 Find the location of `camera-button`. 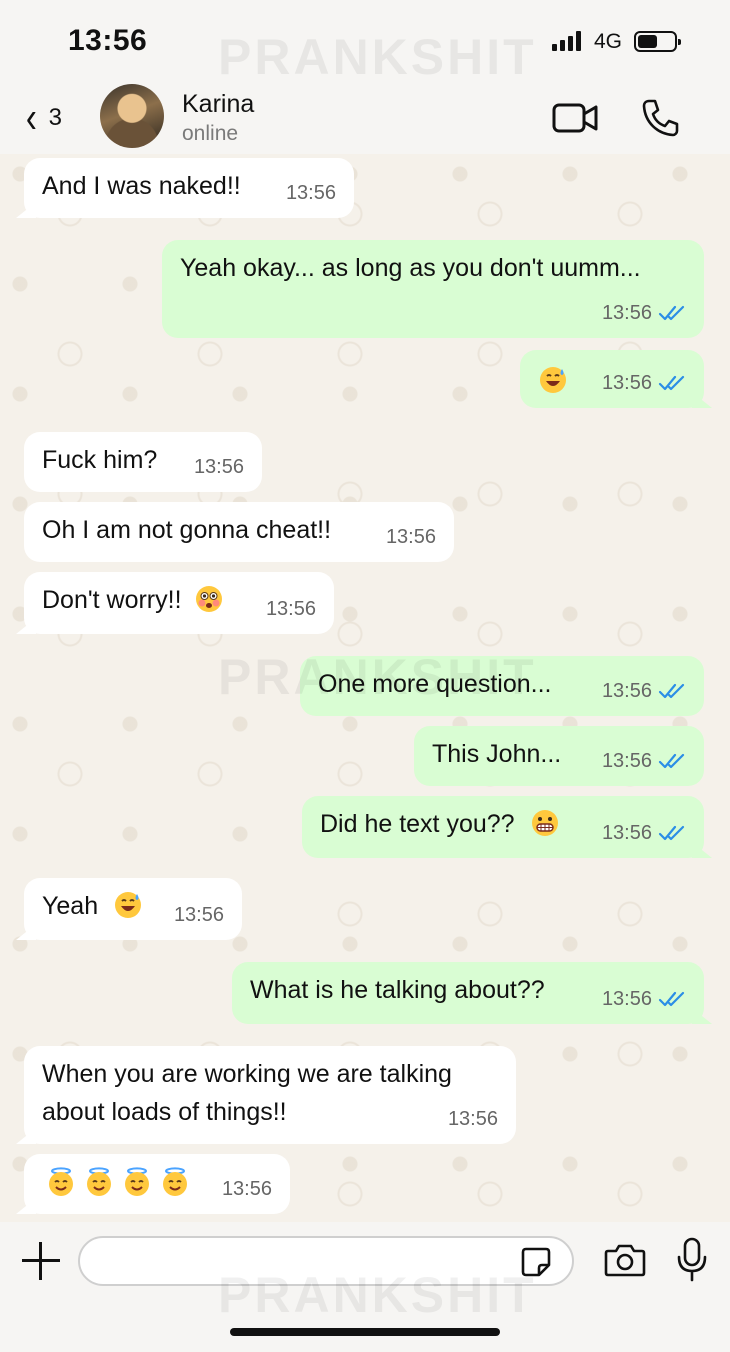

camera-button is located at coordinates (625, 1260).